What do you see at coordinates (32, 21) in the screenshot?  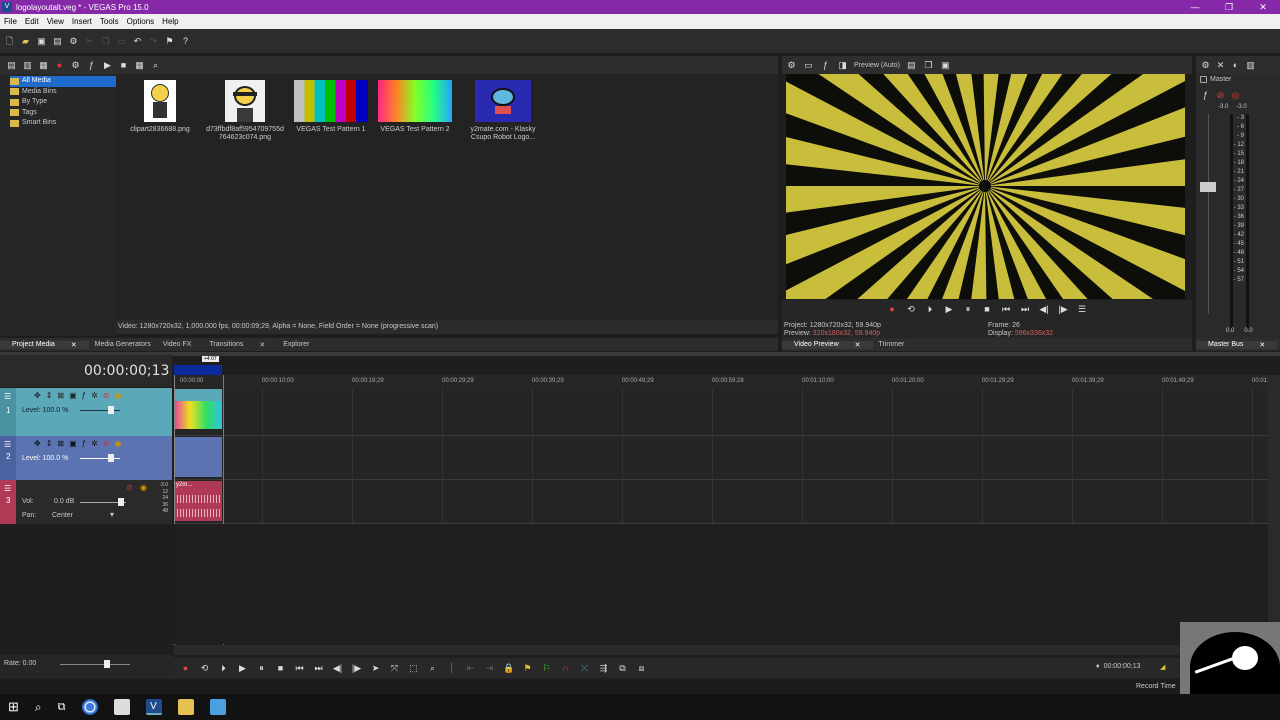 I see `menu-edit: Edit` at bounding box center [32, 21].